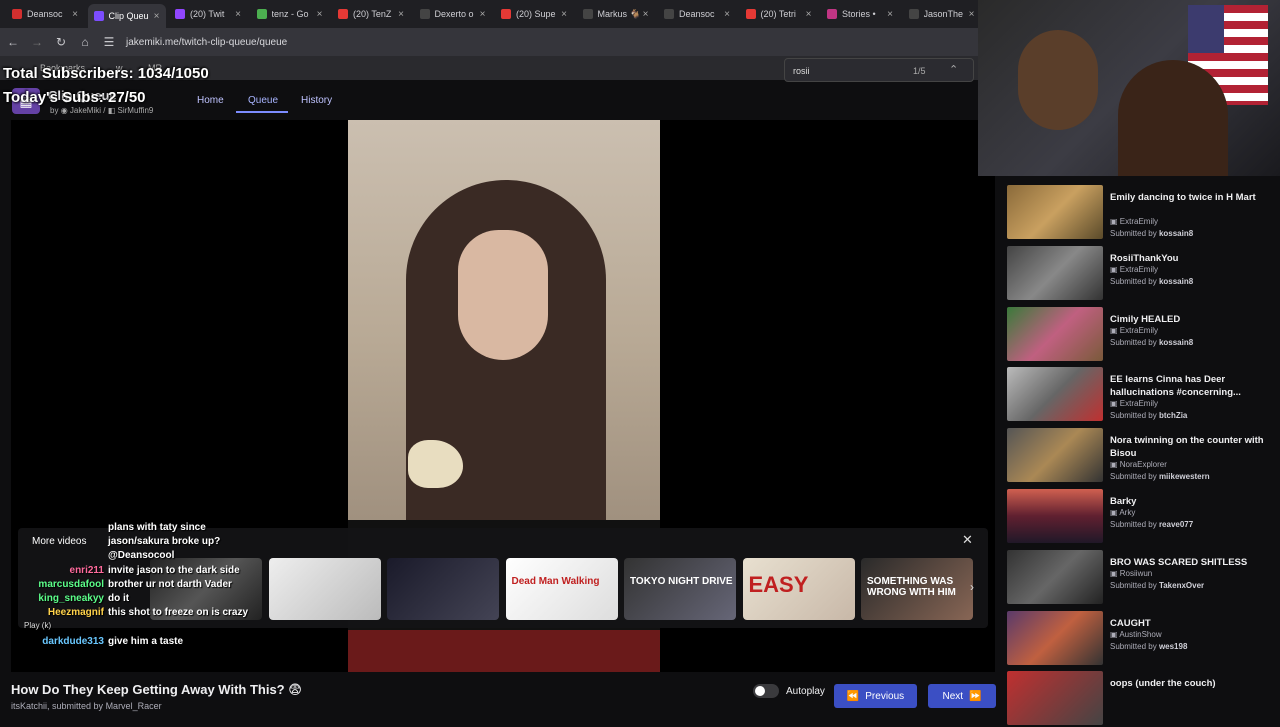  What do you see at coordinates (1206, 29) in the screenshot?
I see `flag-canton` at bounding box center [1206, 29].